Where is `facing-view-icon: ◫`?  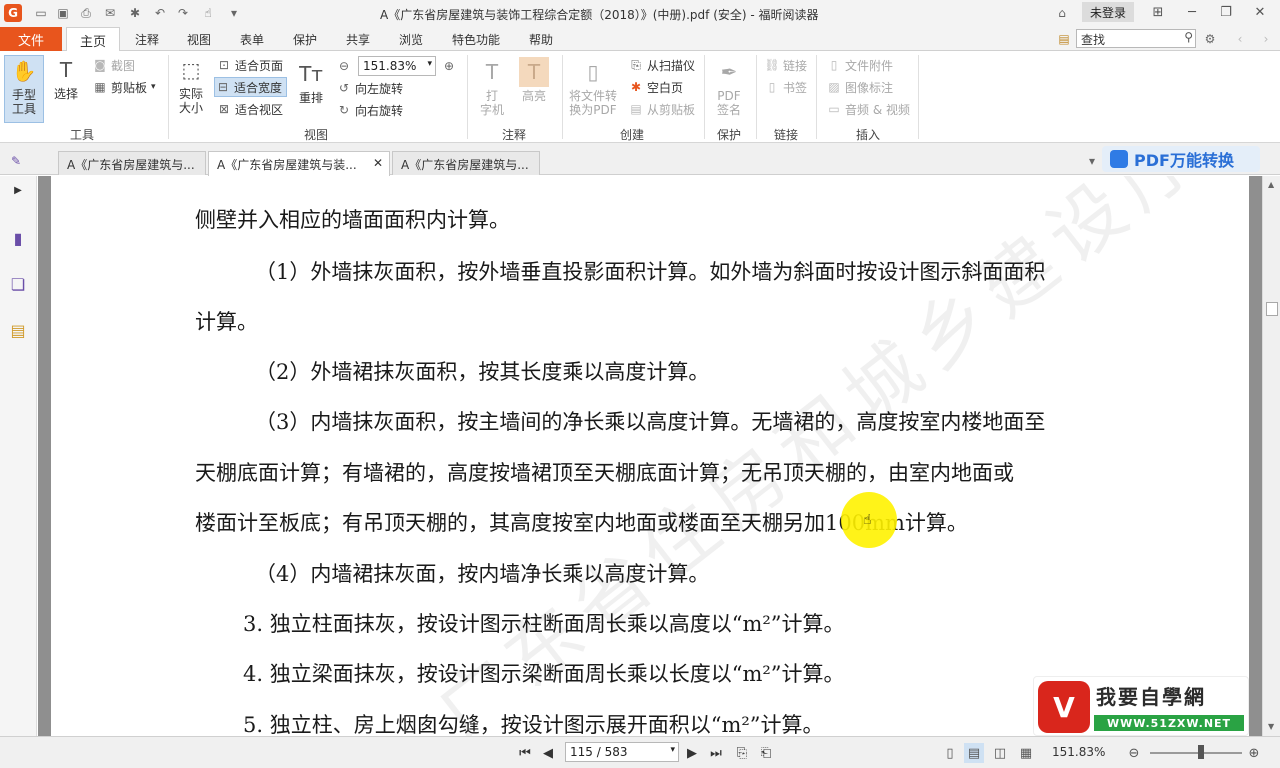 facing-view-icon: ◫ is located at coordinates (1000, 753).